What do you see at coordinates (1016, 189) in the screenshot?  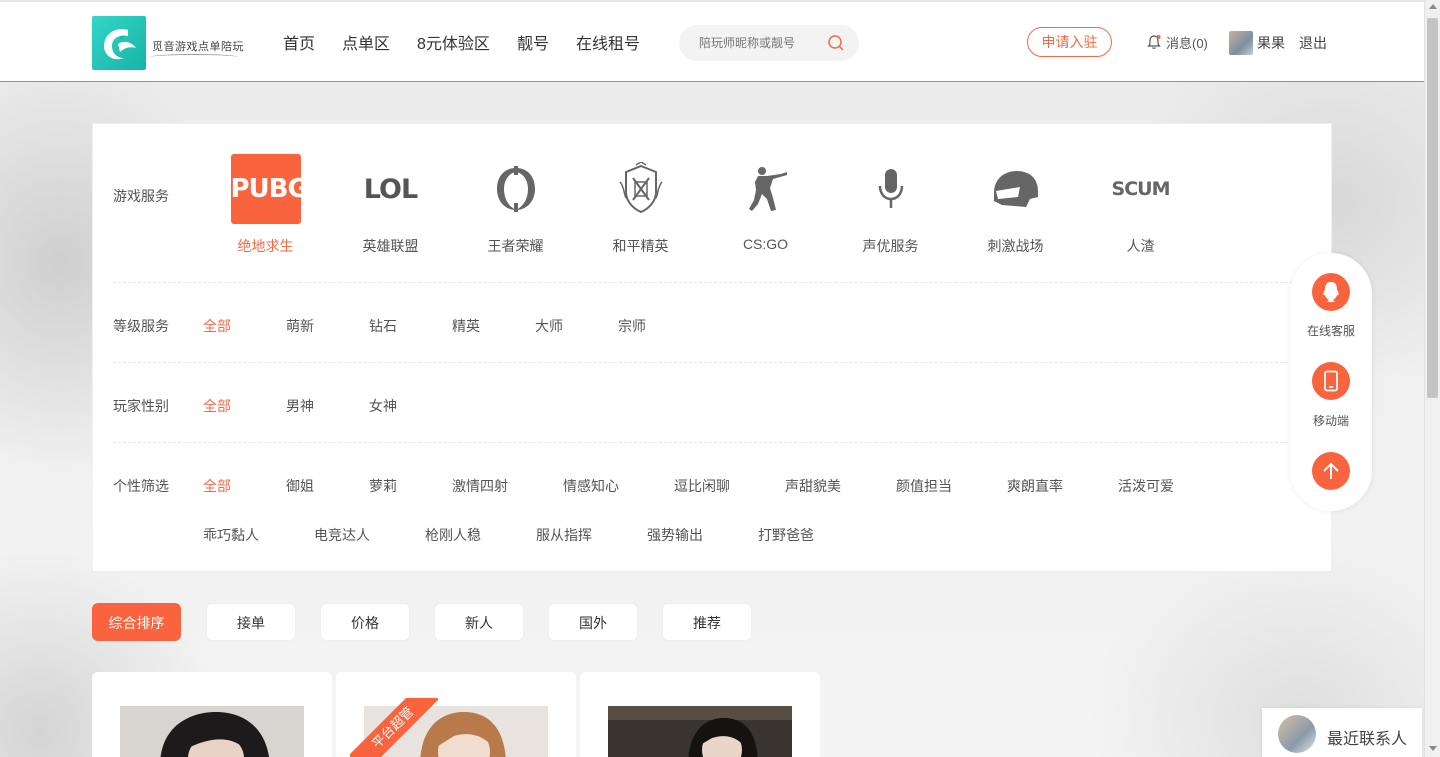 I see `helmet-icon` at bounding box center [1016, 189].